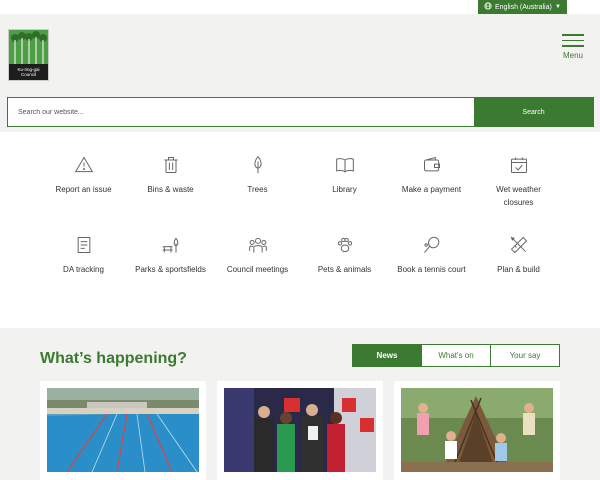 This screenshot has height=480, width=600. I want to click on news-card-award, so click(300, 430).